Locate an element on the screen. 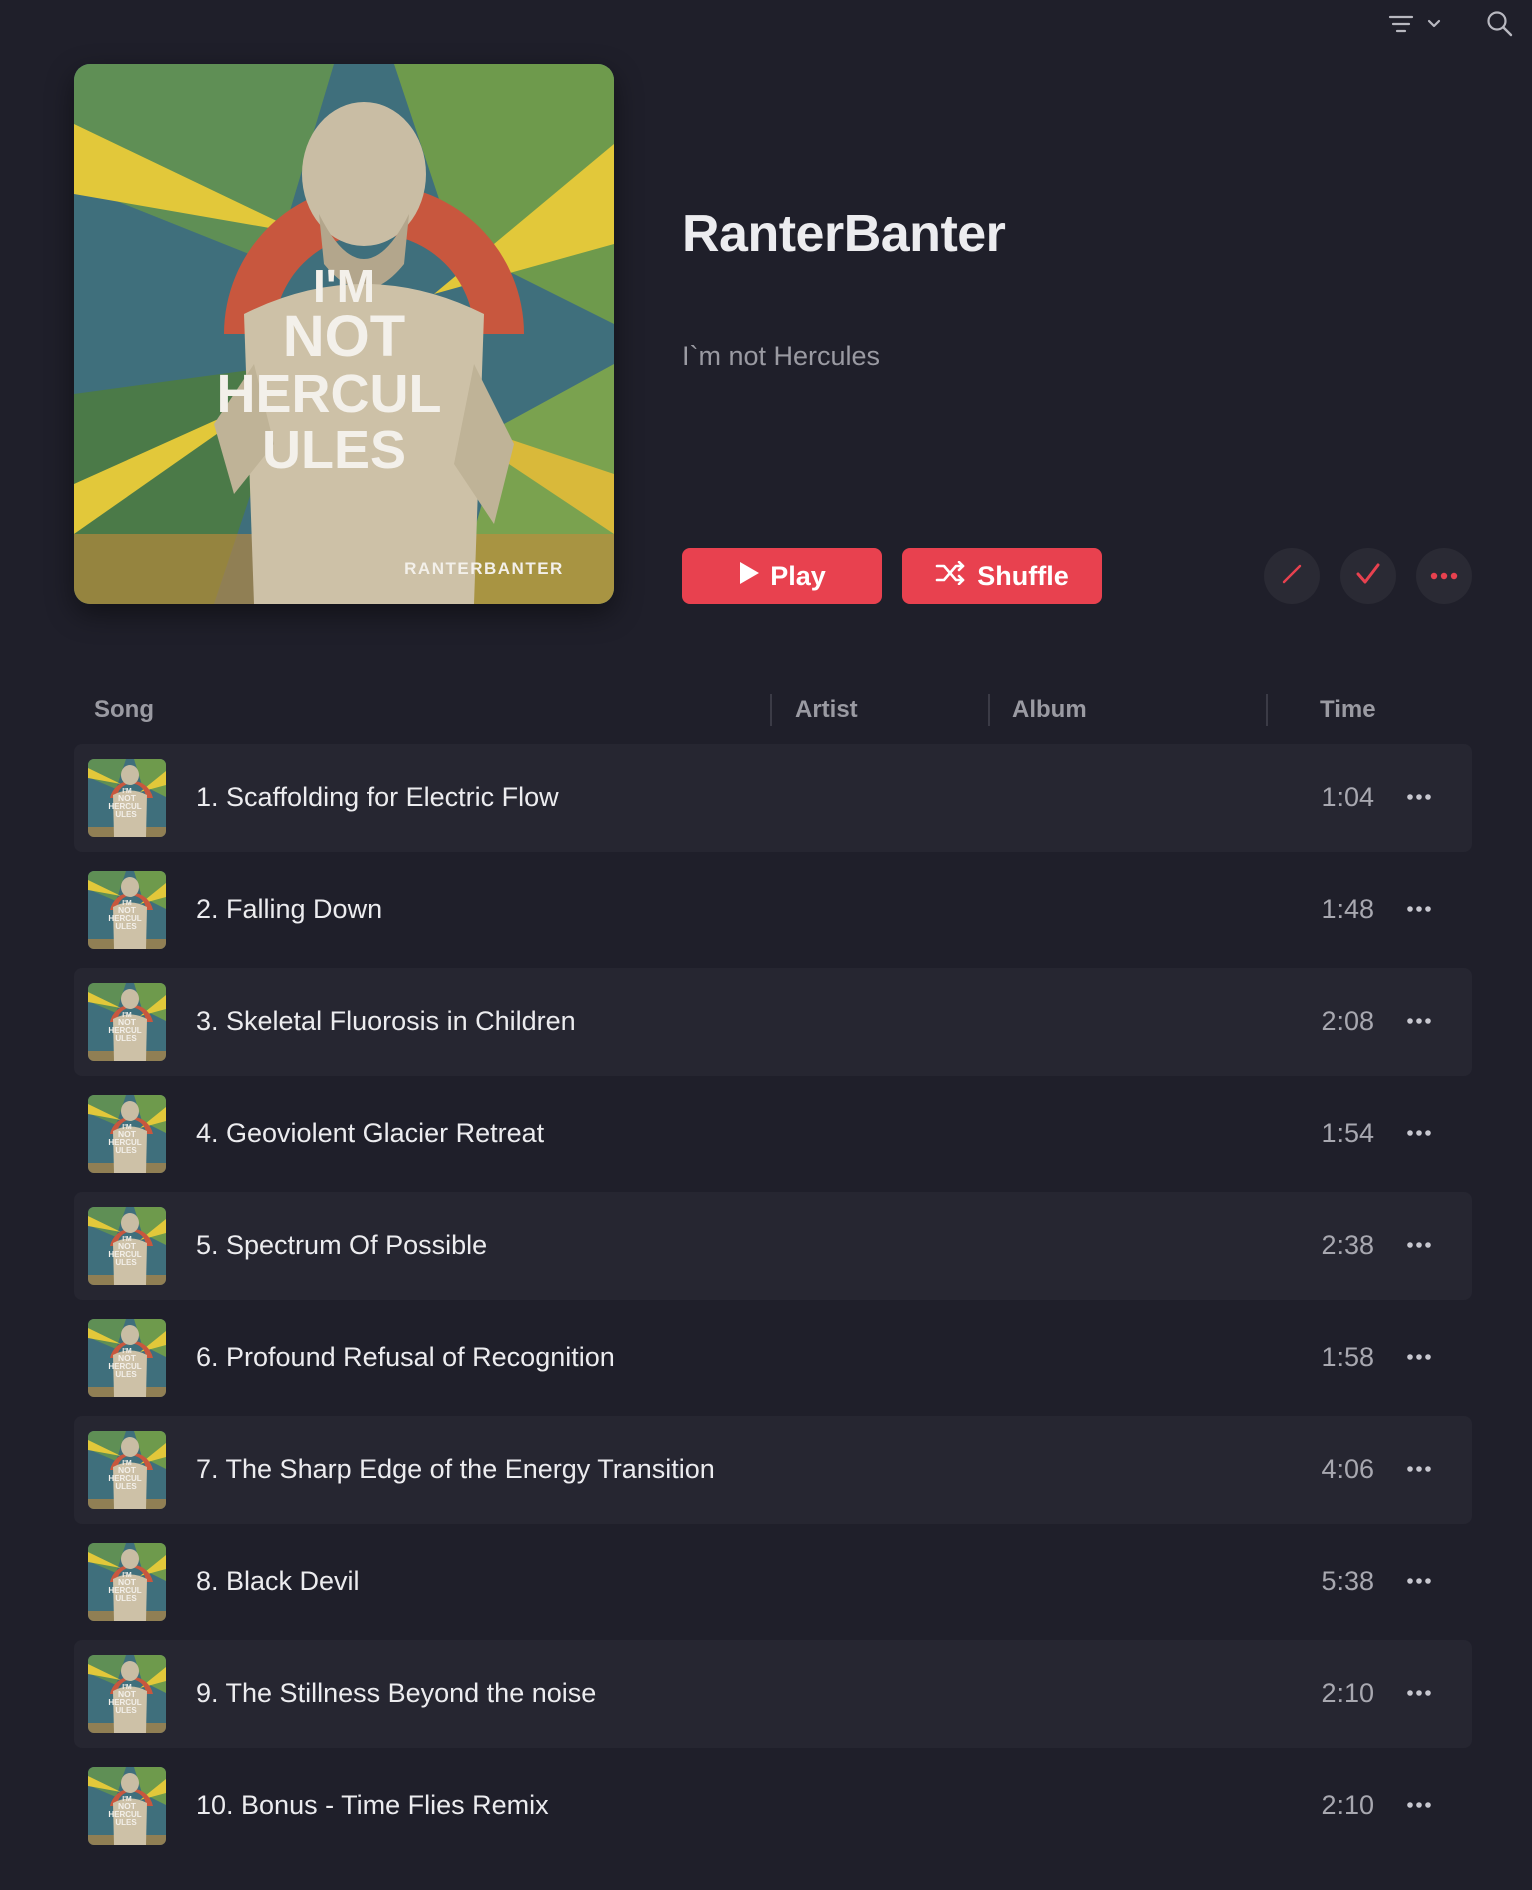 The width and height of the screenshot is (1532, 1890). checkmark-icon is located at coordinates (1368, 576).